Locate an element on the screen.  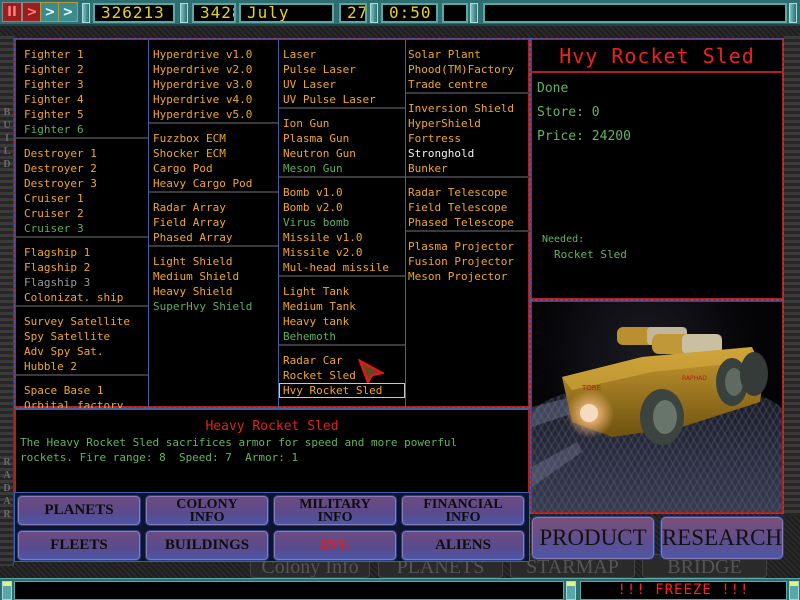
product-button: PRODUCT is located at coordinates (593, 538).